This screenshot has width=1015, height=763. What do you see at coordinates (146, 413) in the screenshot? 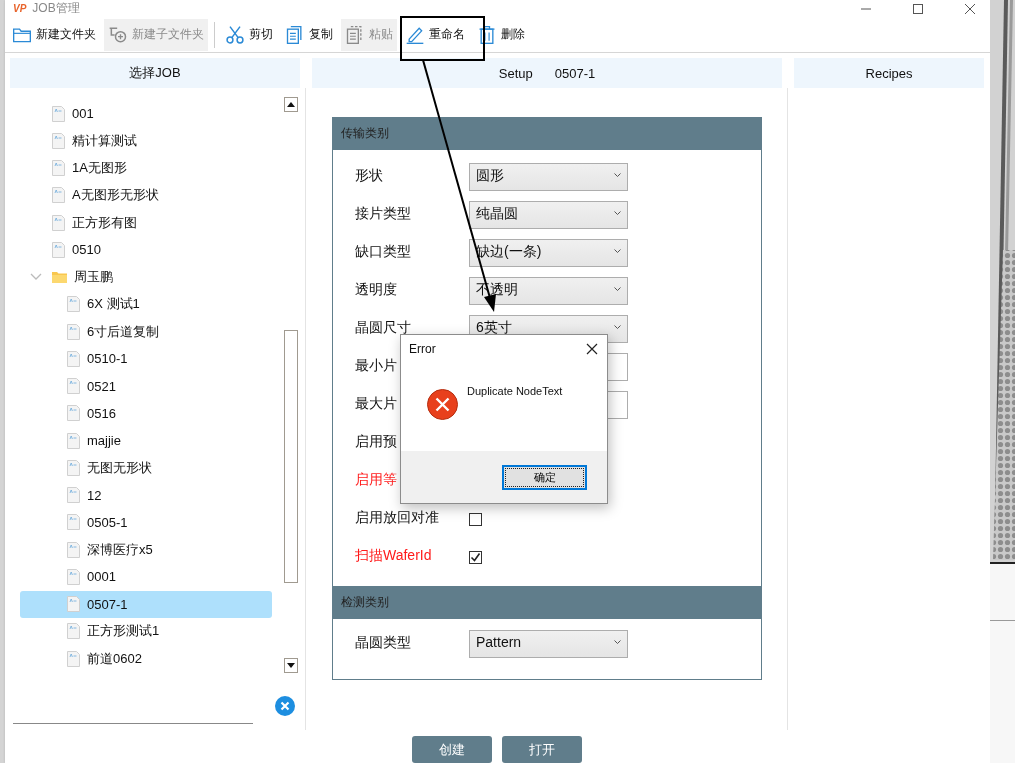
I see `tree-item: 0516` at bounding box center [146, 413].